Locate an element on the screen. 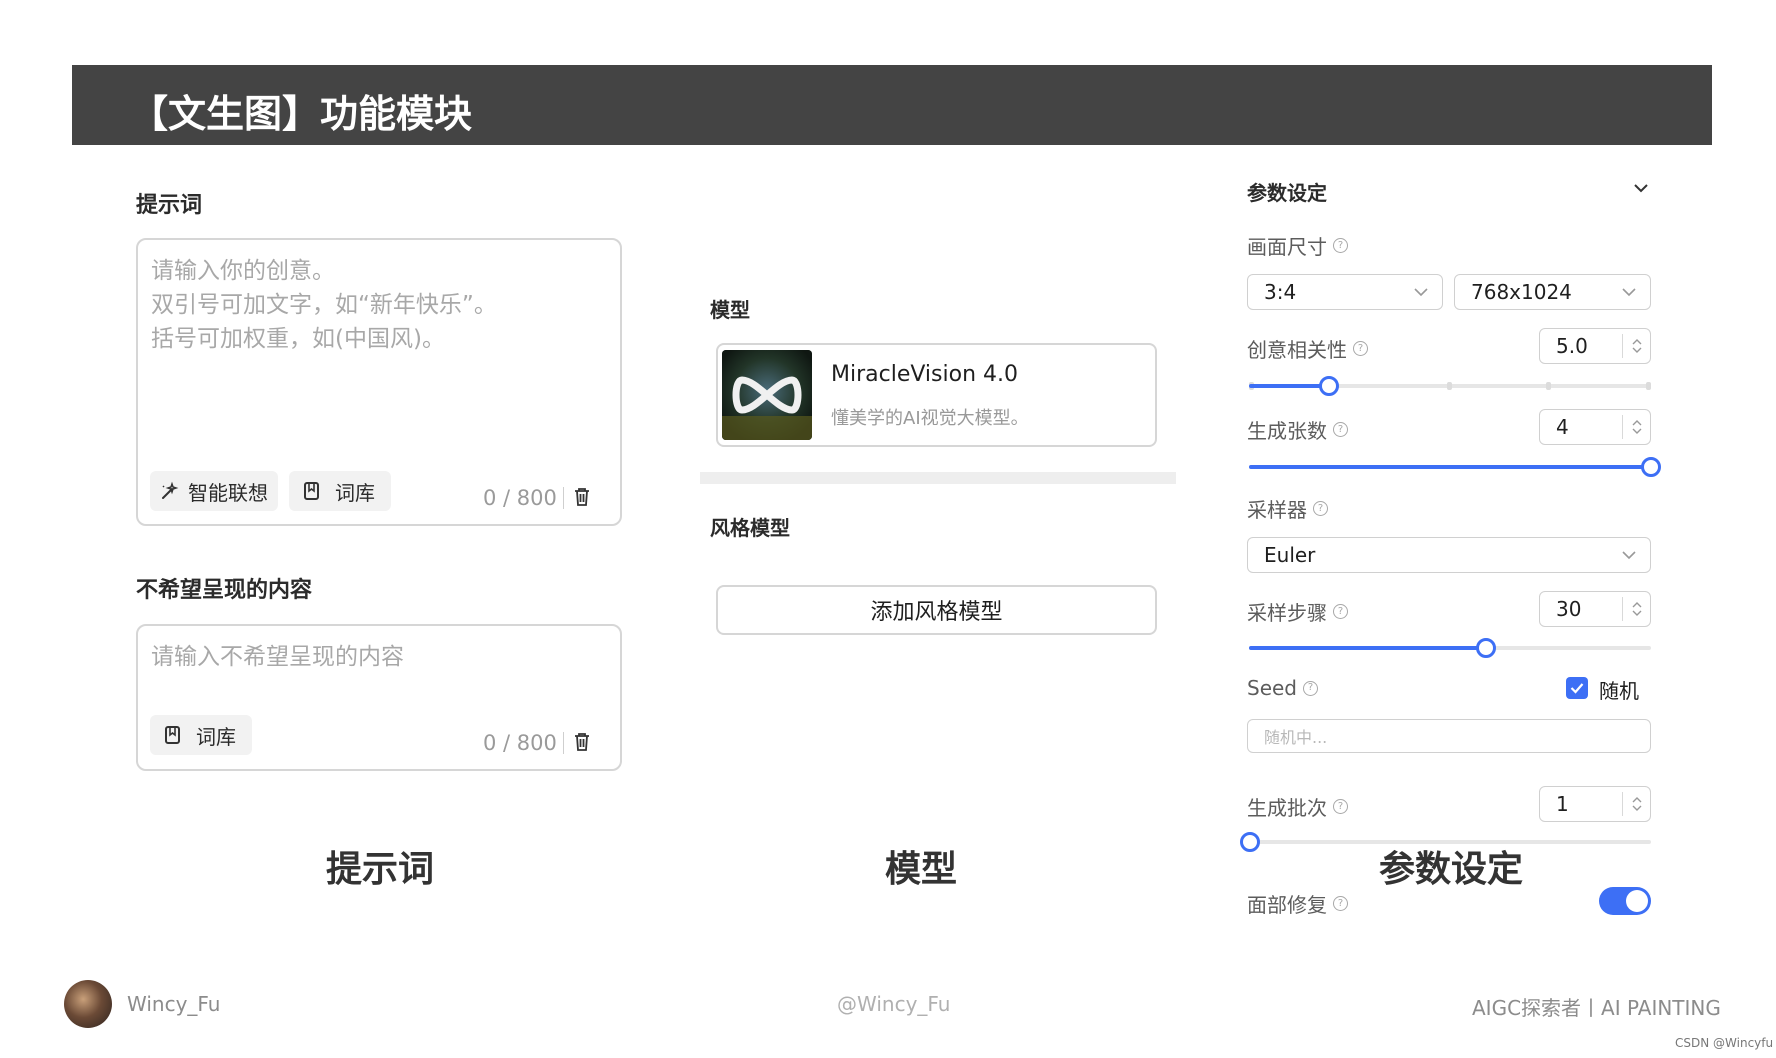  random-label: 随机 is located at coordinates (1619, 691).